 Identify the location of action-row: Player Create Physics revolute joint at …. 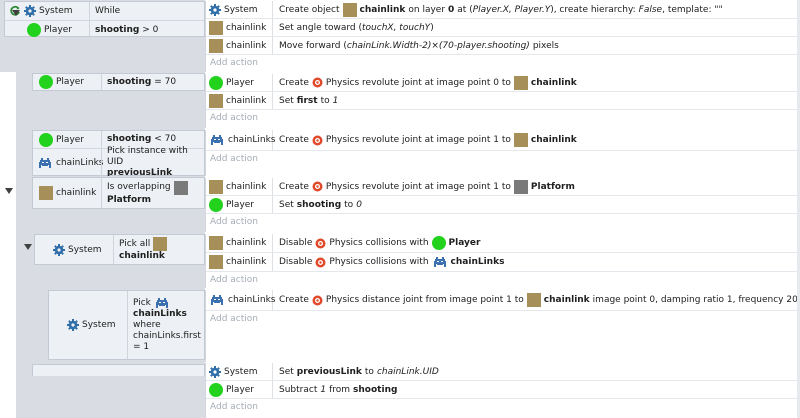
(503, 83).